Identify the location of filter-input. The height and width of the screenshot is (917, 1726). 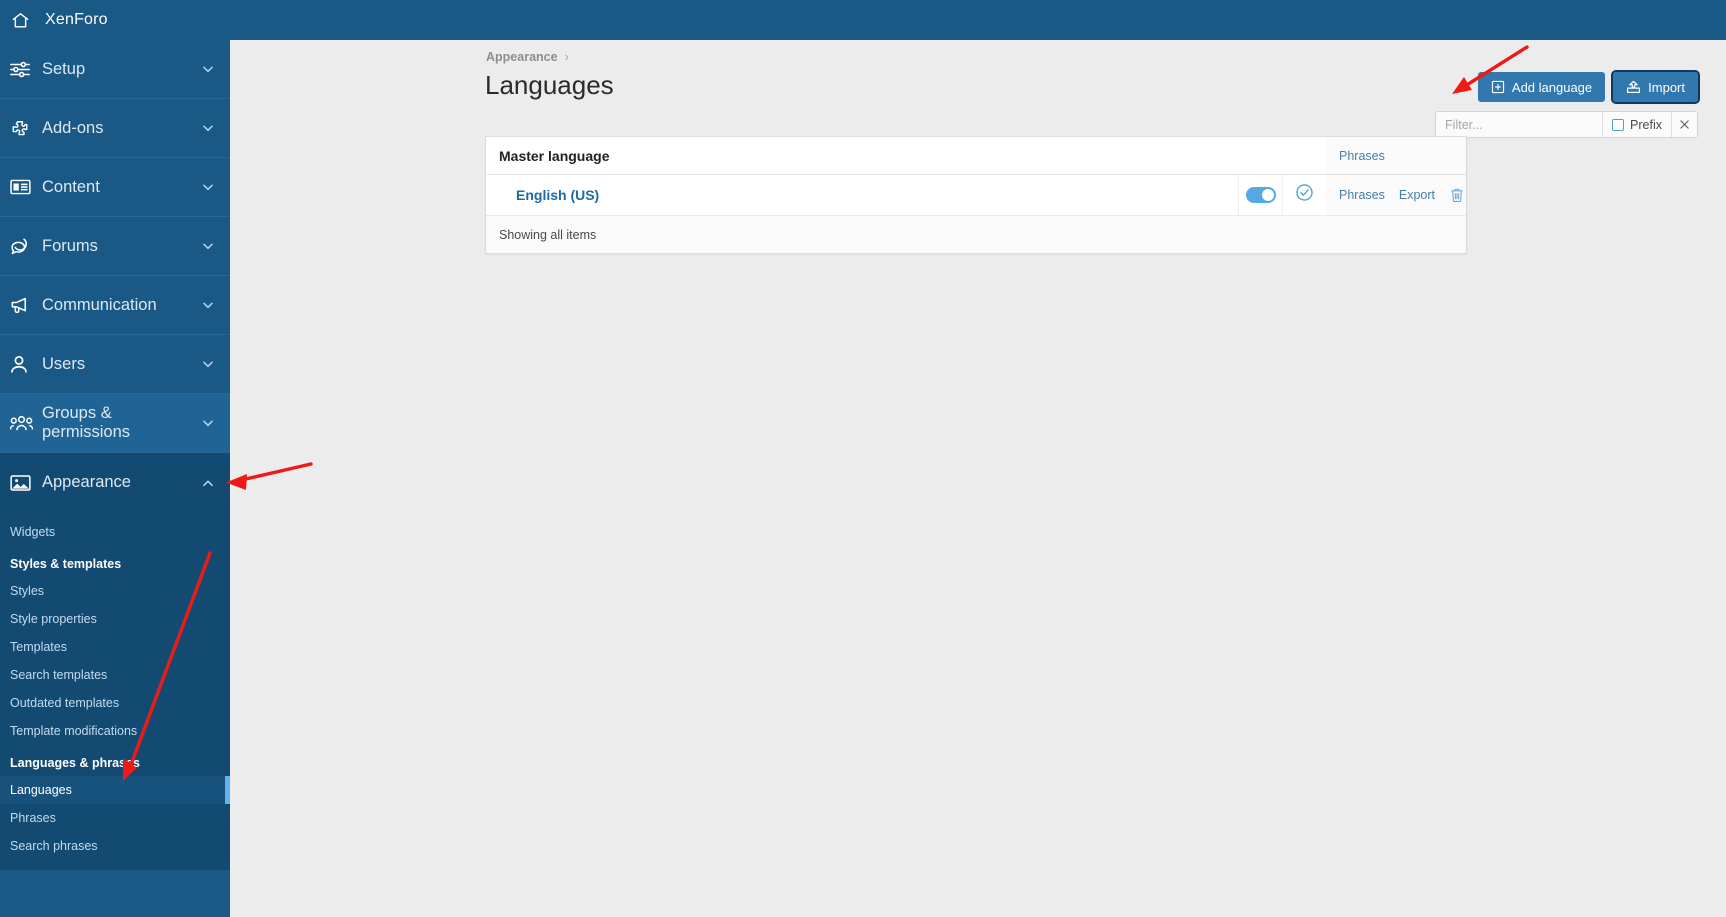
(1519, 124).